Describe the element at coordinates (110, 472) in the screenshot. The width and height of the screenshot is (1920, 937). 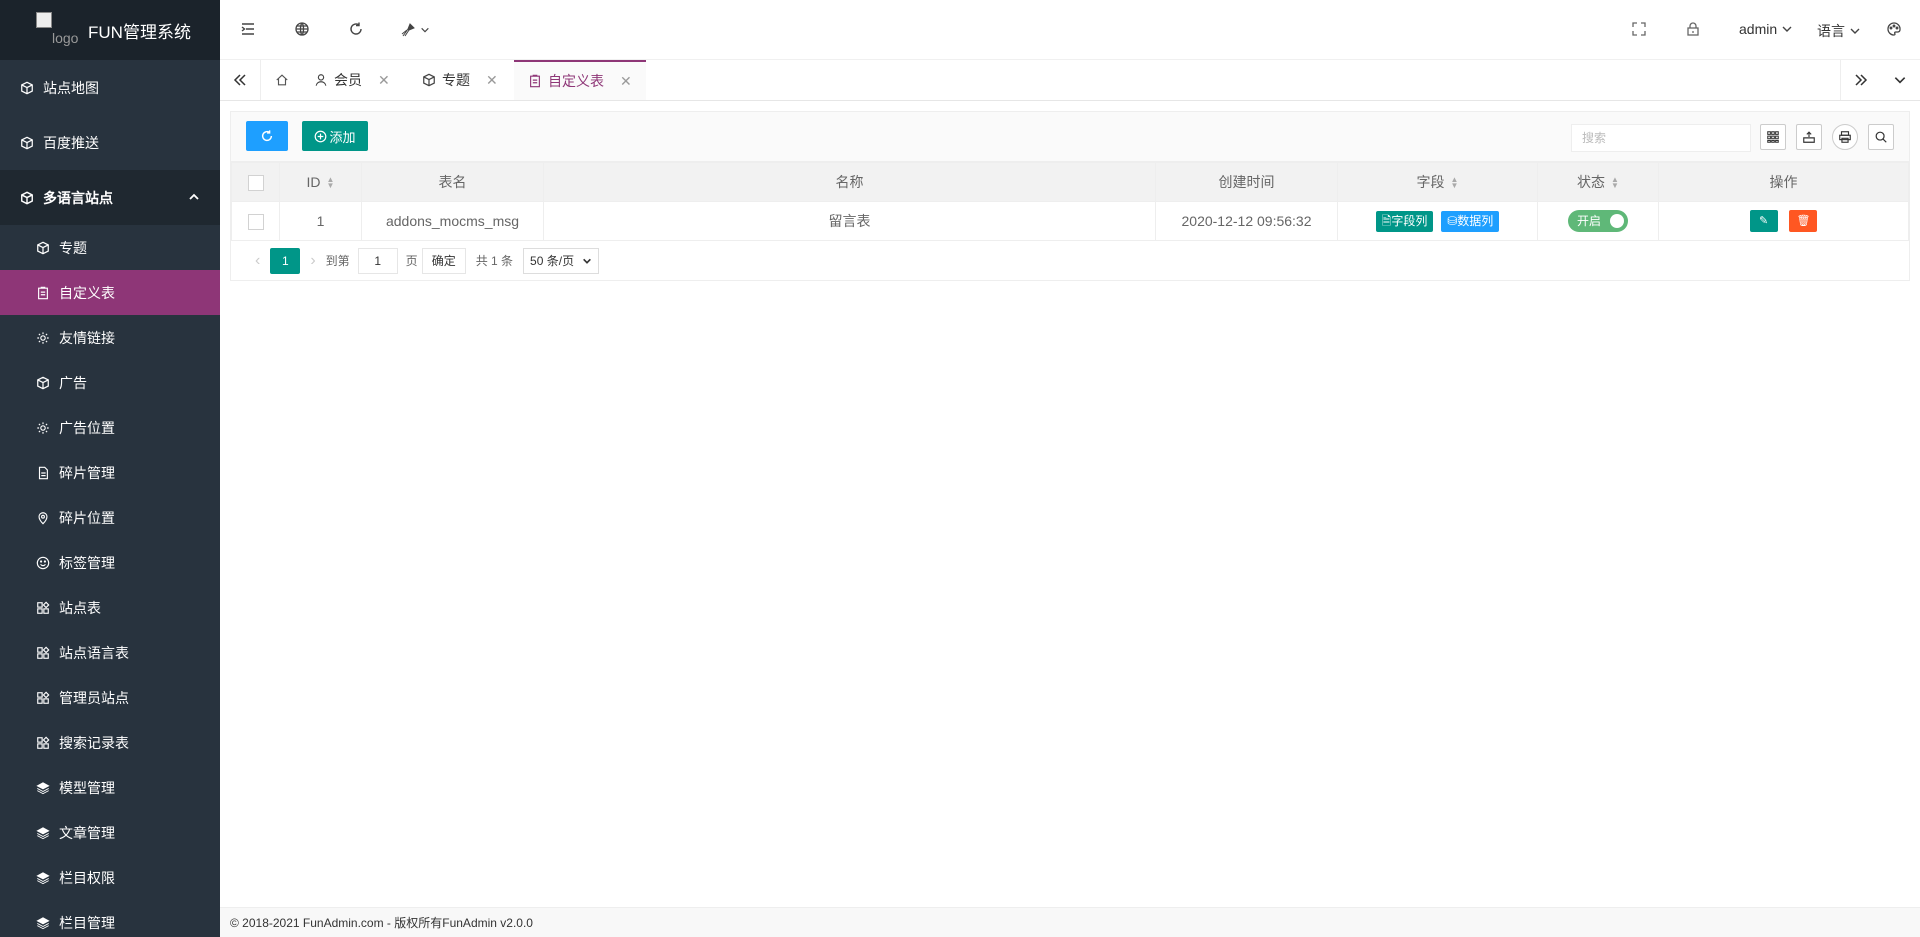
I see `sidebar-item-fragments: 碎片管理` at that location.